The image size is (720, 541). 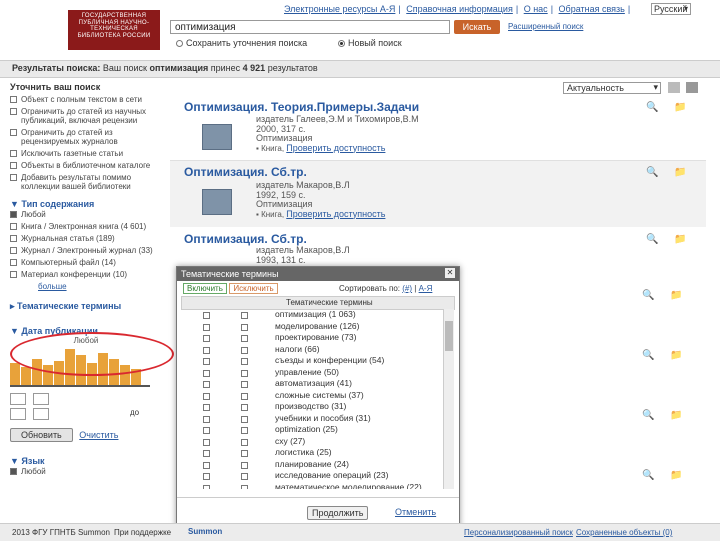 I want to click on clear-link: Очистить, so click(x=98, y=435).